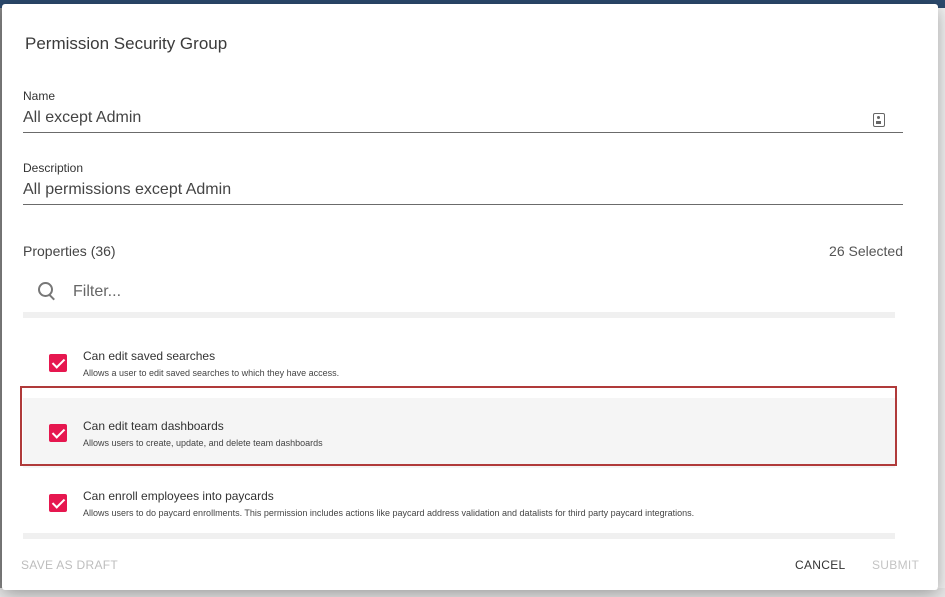 This screenshot has width=945, height=597. Describe the element at coordinates (178, 495) in the screenshot. I see `list-item-title: Can enroll employees into paycards` at that location.